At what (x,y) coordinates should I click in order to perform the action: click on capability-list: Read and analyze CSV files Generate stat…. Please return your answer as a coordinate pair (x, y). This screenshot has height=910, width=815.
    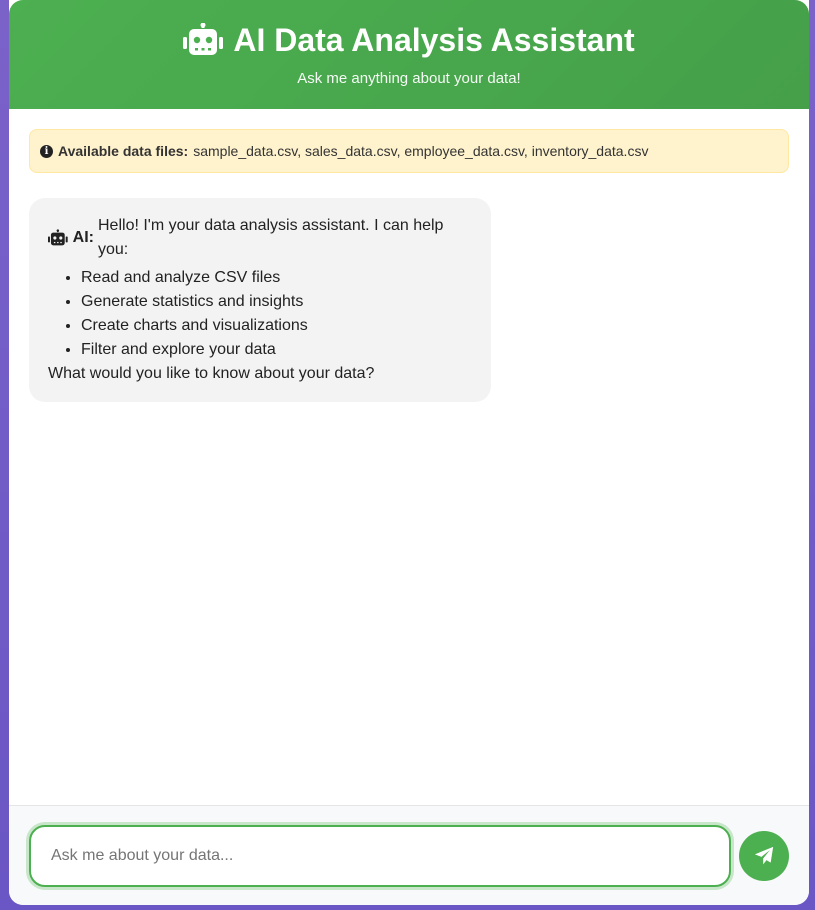
    Looking at the image, I should click on (276, 314).